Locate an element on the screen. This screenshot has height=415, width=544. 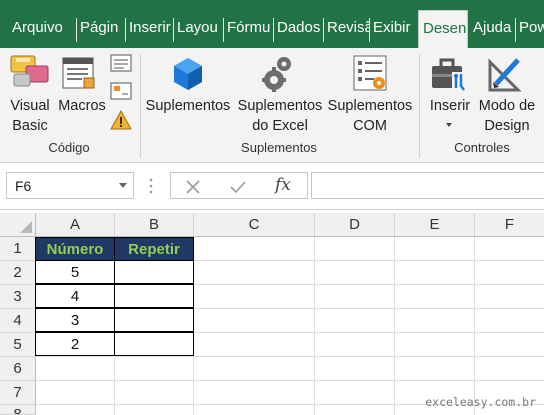
toolbox-icon is located at coordinates (449, 74).